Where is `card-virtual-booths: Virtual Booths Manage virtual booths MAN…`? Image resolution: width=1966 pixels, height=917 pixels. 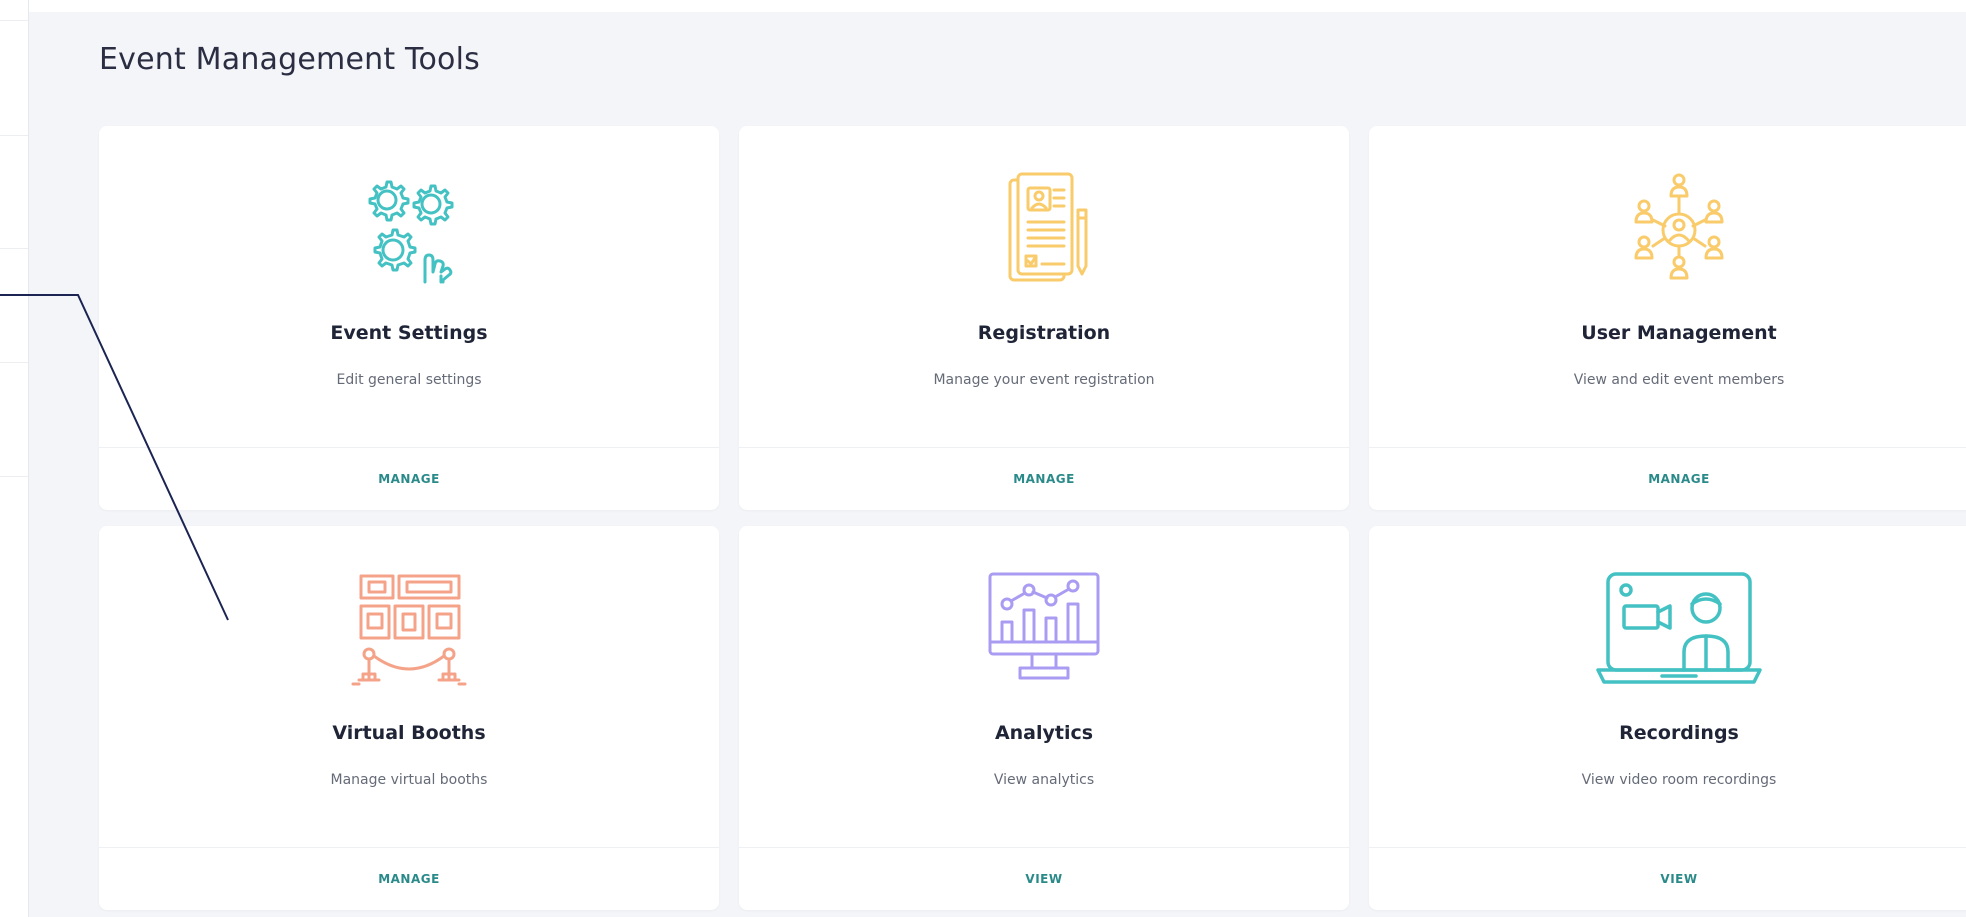 card-virtual-booths: Virtual Booths Manage virtual booths MAN… is located at coordinates (409, 718).